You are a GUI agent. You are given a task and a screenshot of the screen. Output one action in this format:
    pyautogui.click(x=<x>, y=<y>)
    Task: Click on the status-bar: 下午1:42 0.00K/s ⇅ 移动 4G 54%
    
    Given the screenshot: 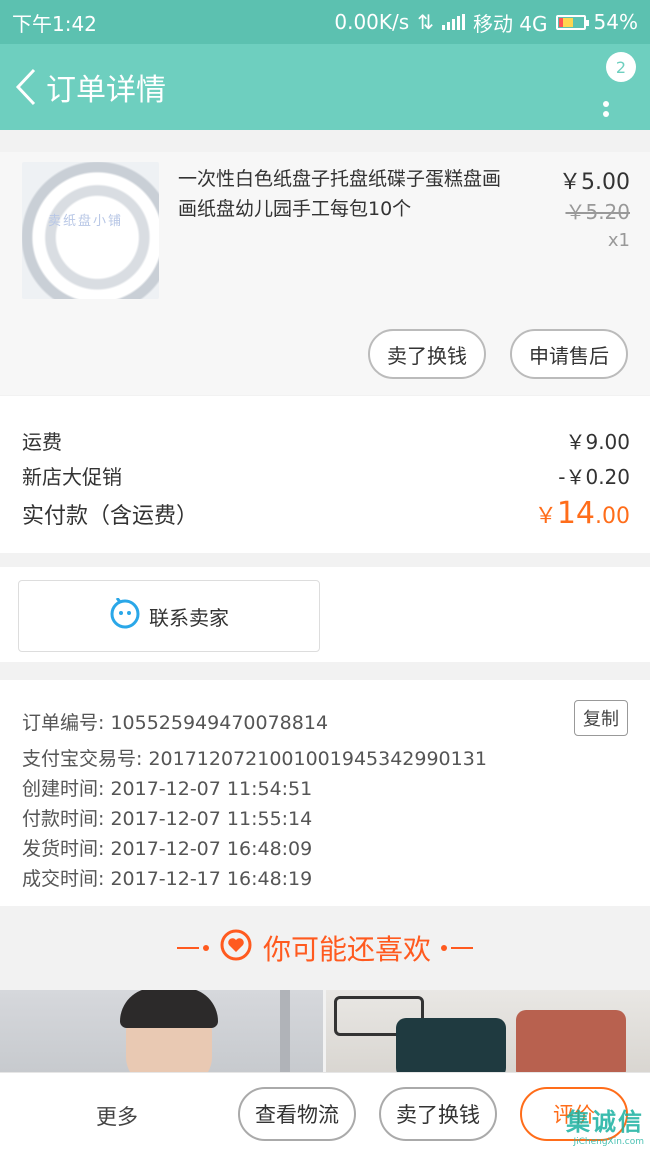 What is the action you would take?
    pyautogui.click(x=325, y=22)
    